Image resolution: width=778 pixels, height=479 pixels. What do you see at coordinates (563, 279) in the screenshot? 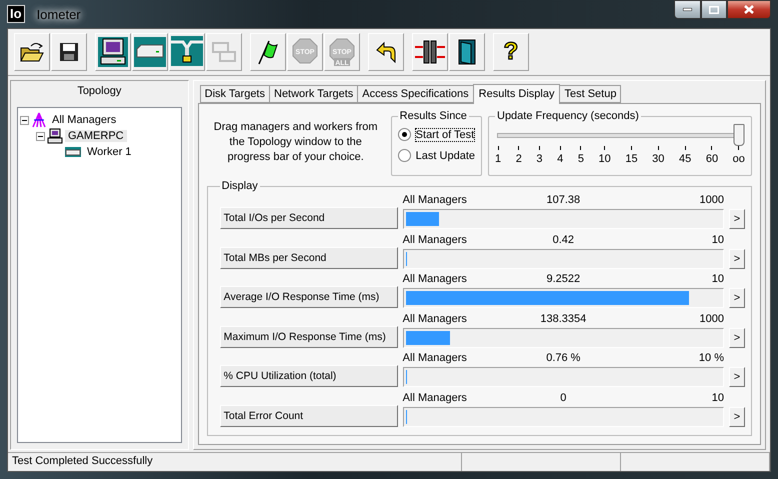
I see `value-label: 9.2522` at bounding box center [563, 279].